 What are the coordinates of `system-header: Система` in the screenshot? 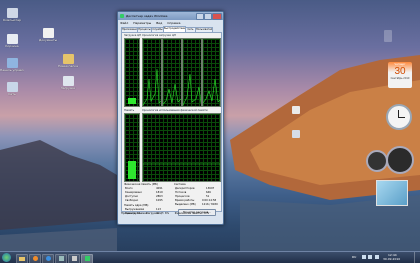 It's located at (180, 184).